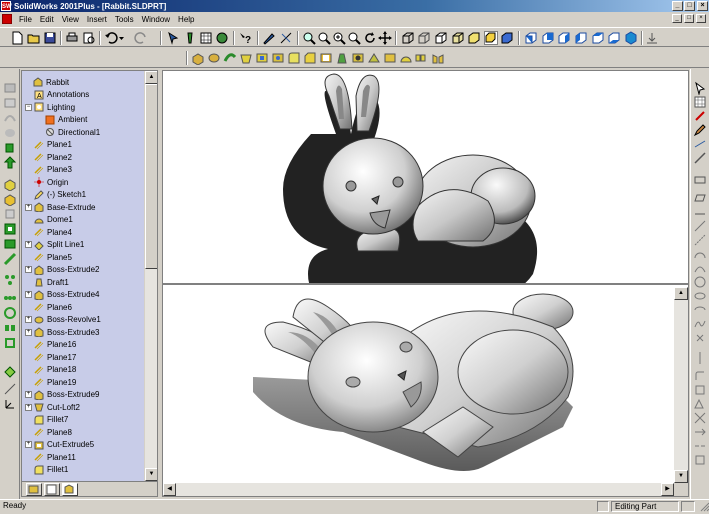 This screenshot has height=514, width=709. I want to click on scroll-down-button: ▼, so click(151, 474).